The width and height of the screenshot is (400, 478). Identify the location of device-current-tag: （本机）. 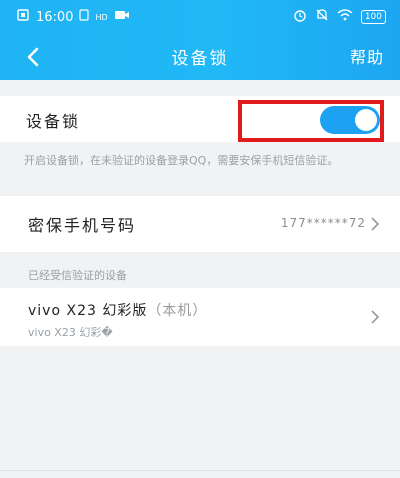
(177, 311).